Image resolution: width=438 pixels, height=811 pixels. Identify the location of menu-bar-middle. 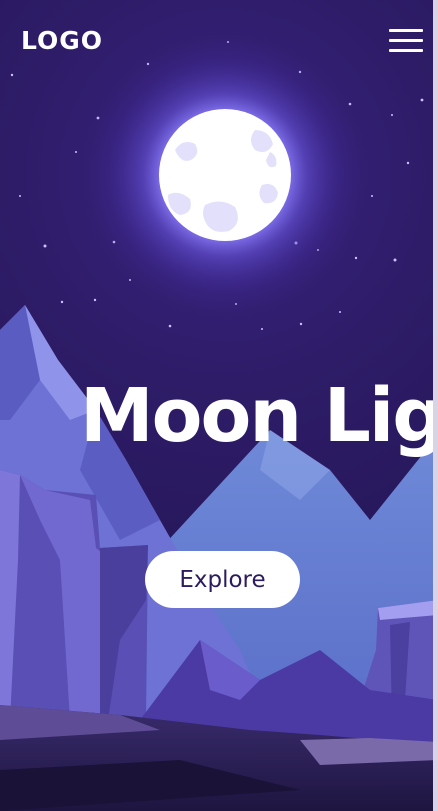
(406, 40).